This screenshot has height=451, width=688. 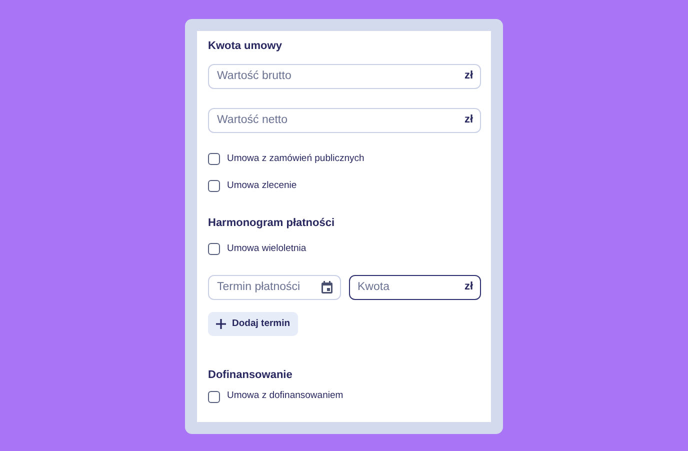 What do you see at coordinates (295, 159) in the screenshot?
I see `checkbox-label: Umowa z zamówień publicznych` at bounding box center [295, 159].